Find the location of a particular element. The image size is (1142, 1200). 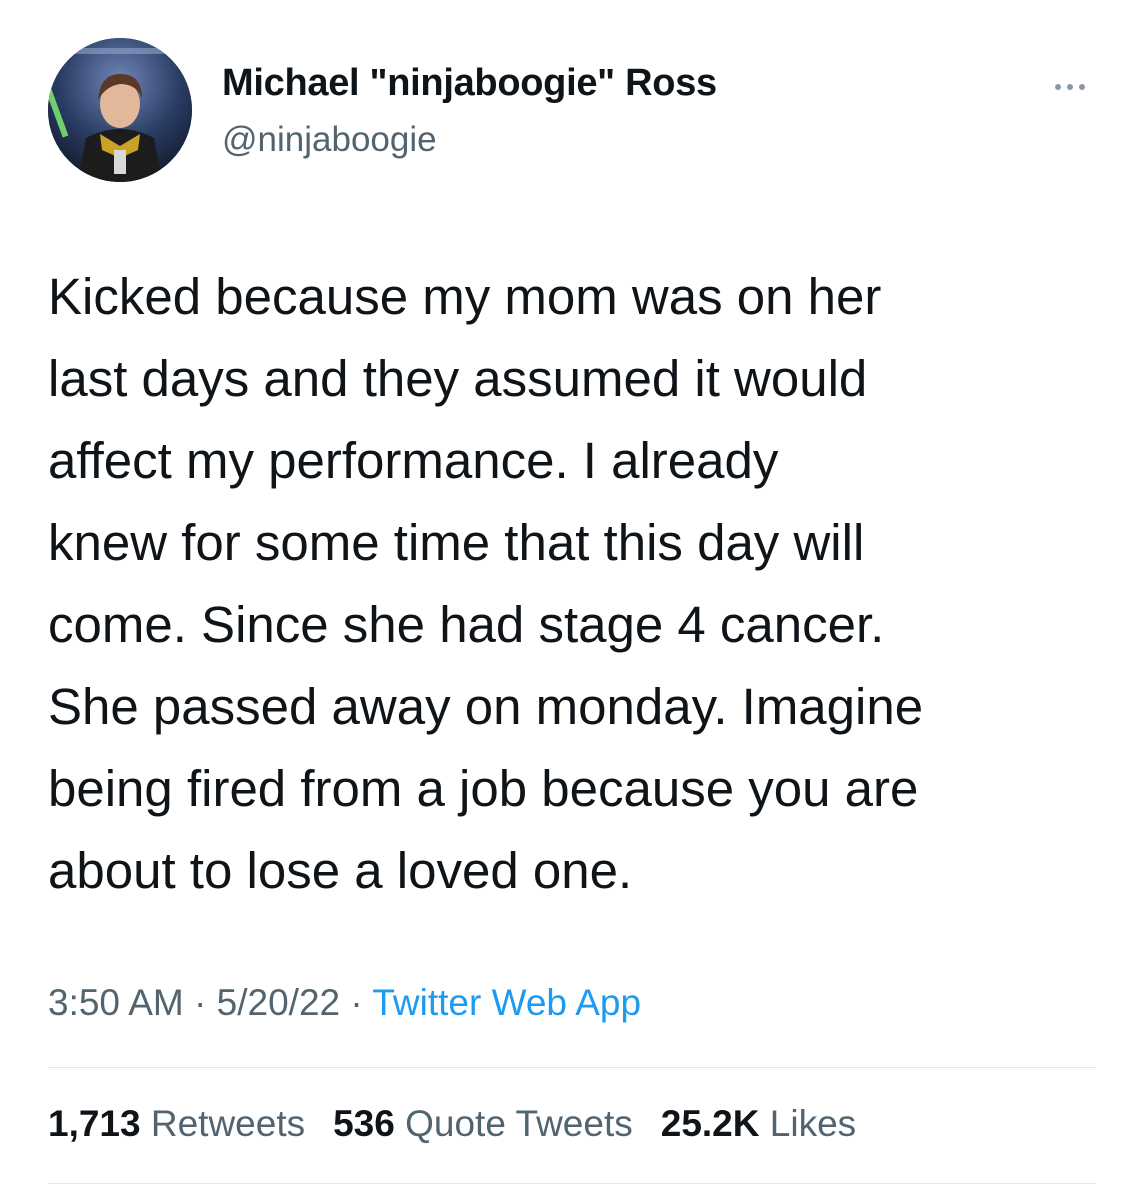

tweet-date: 5/20/22 is located at coordinates (278, 1002).